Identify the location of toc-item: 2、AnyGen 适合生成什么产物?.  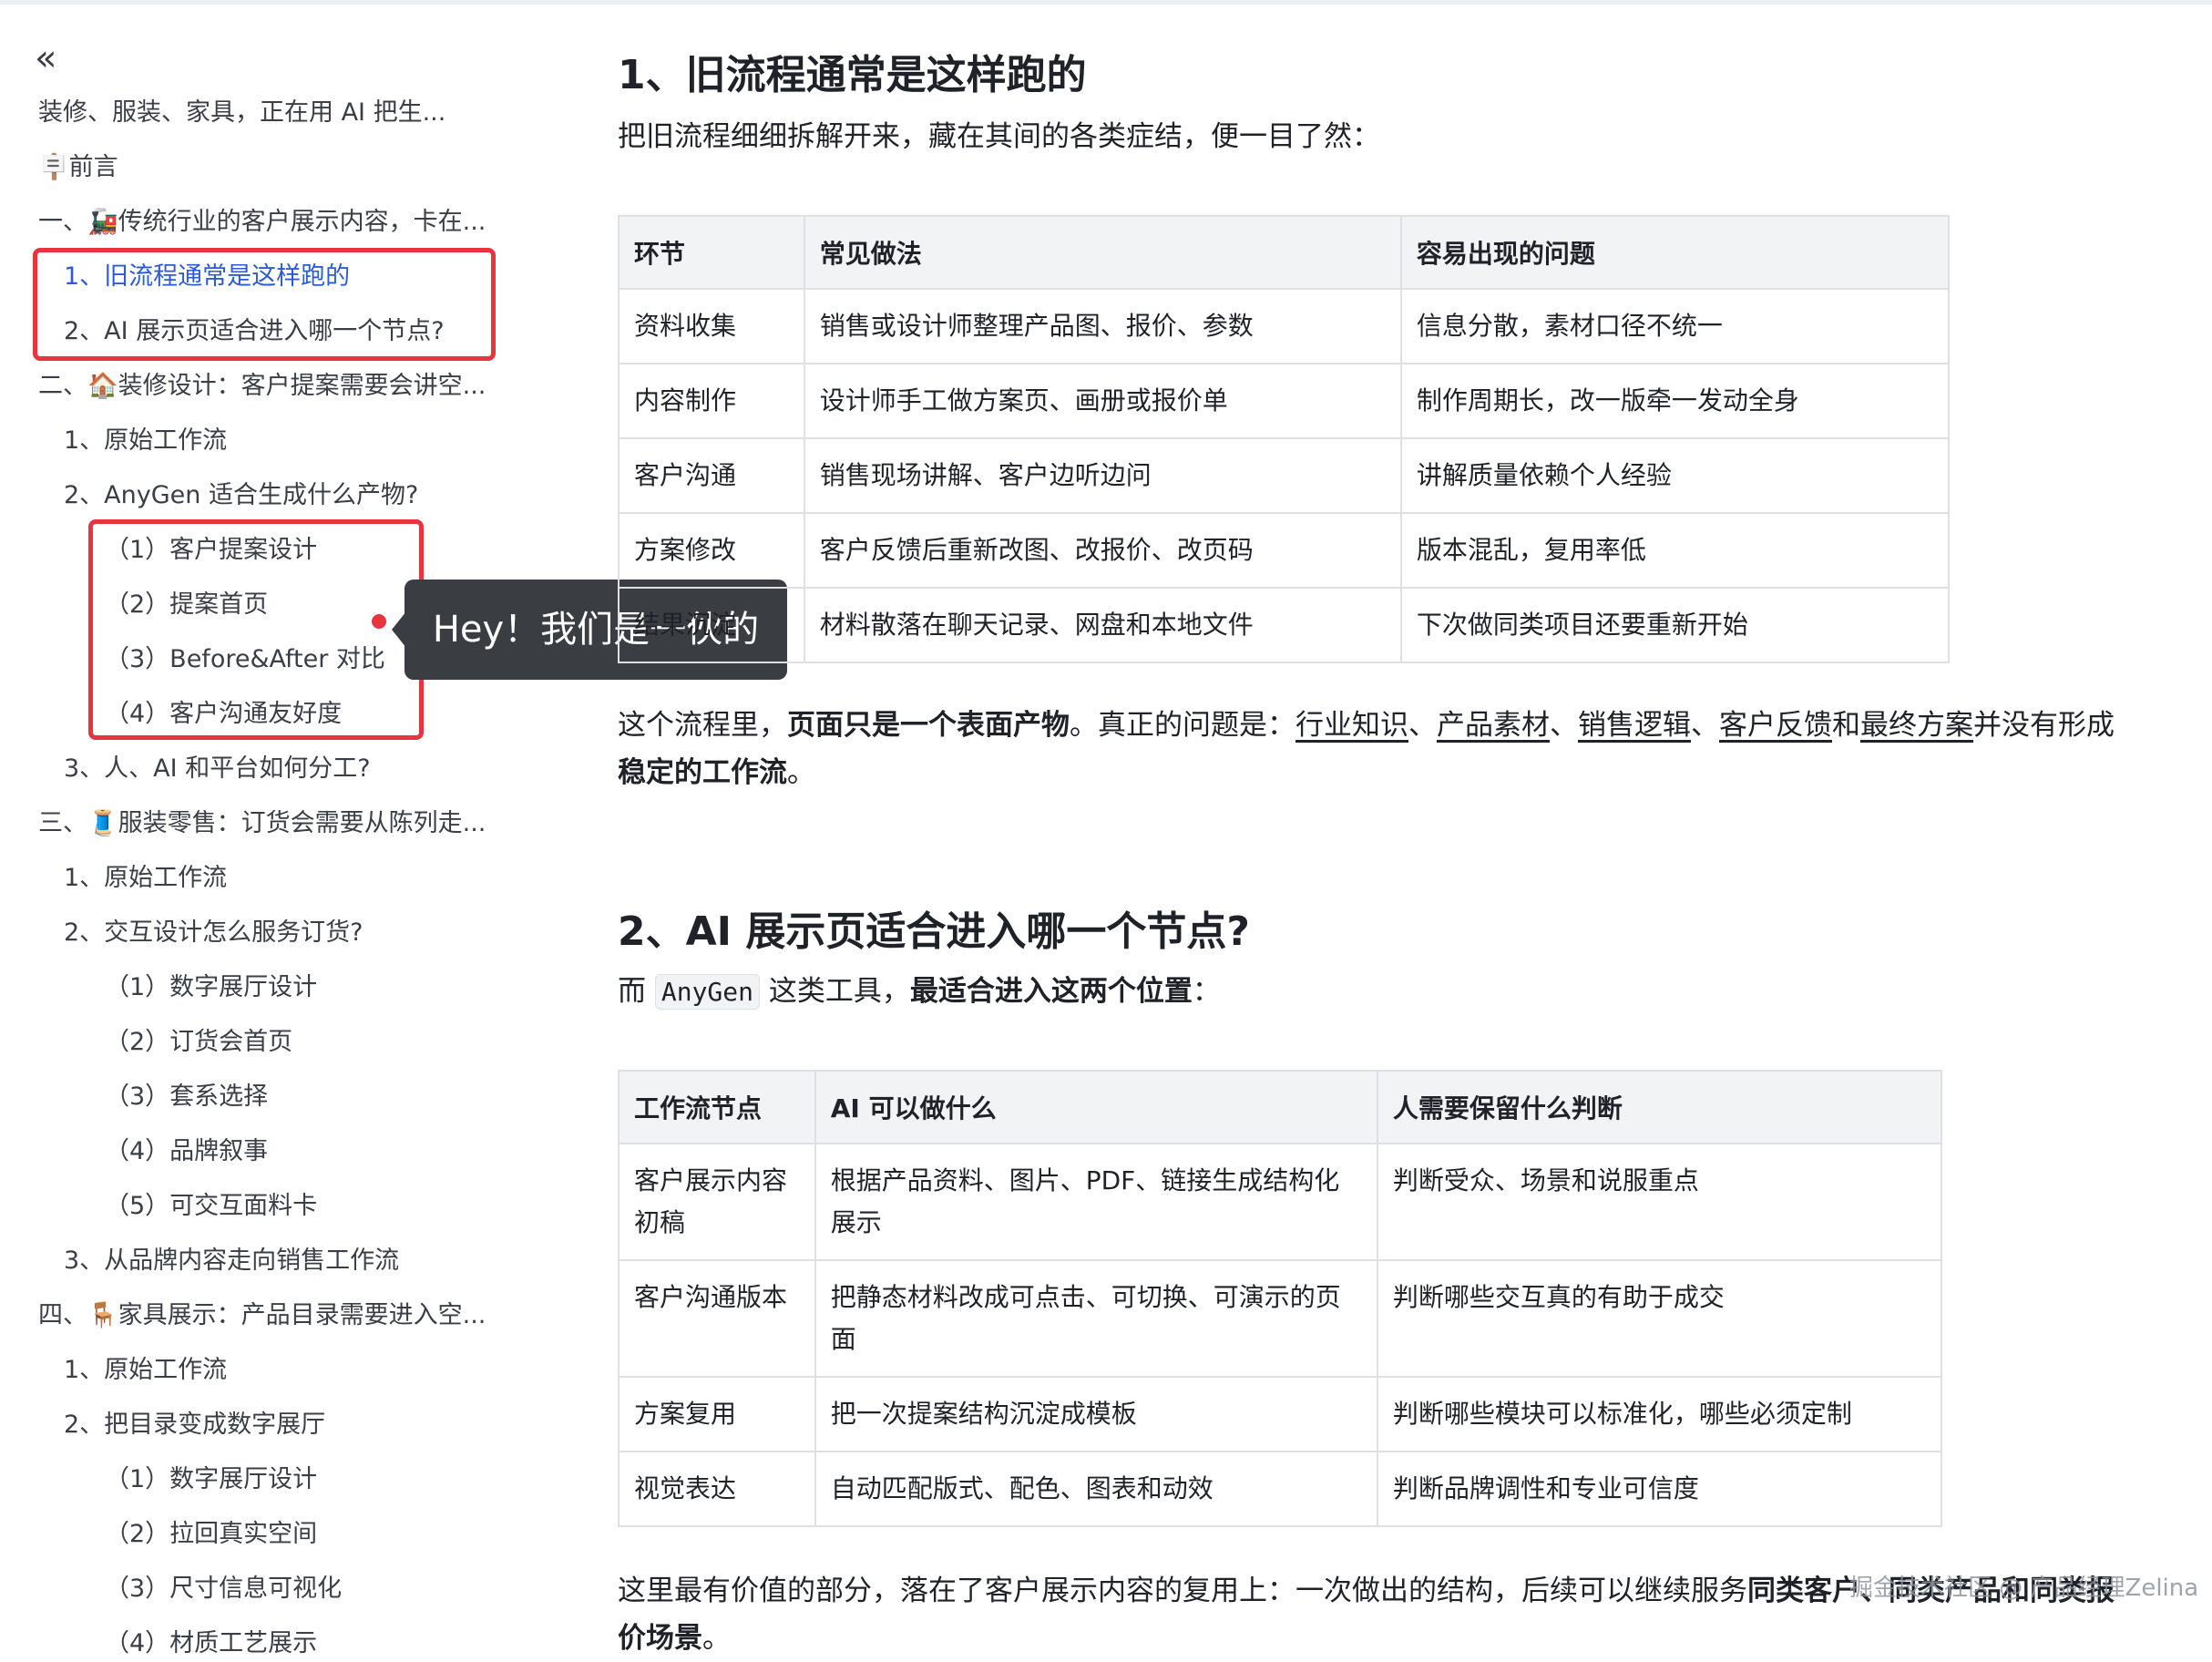
(278, 495).